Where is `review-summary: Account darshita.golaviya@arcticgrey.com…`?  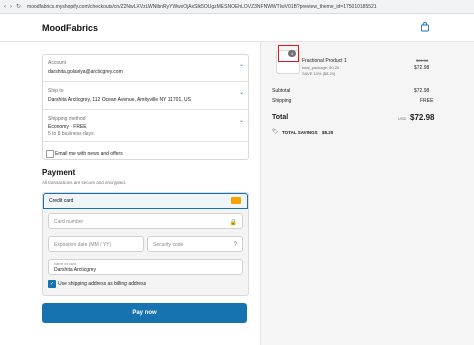
review-summary: Account darshita.golaviya@arcticgrey.com… is located at coordinates (145, 107).